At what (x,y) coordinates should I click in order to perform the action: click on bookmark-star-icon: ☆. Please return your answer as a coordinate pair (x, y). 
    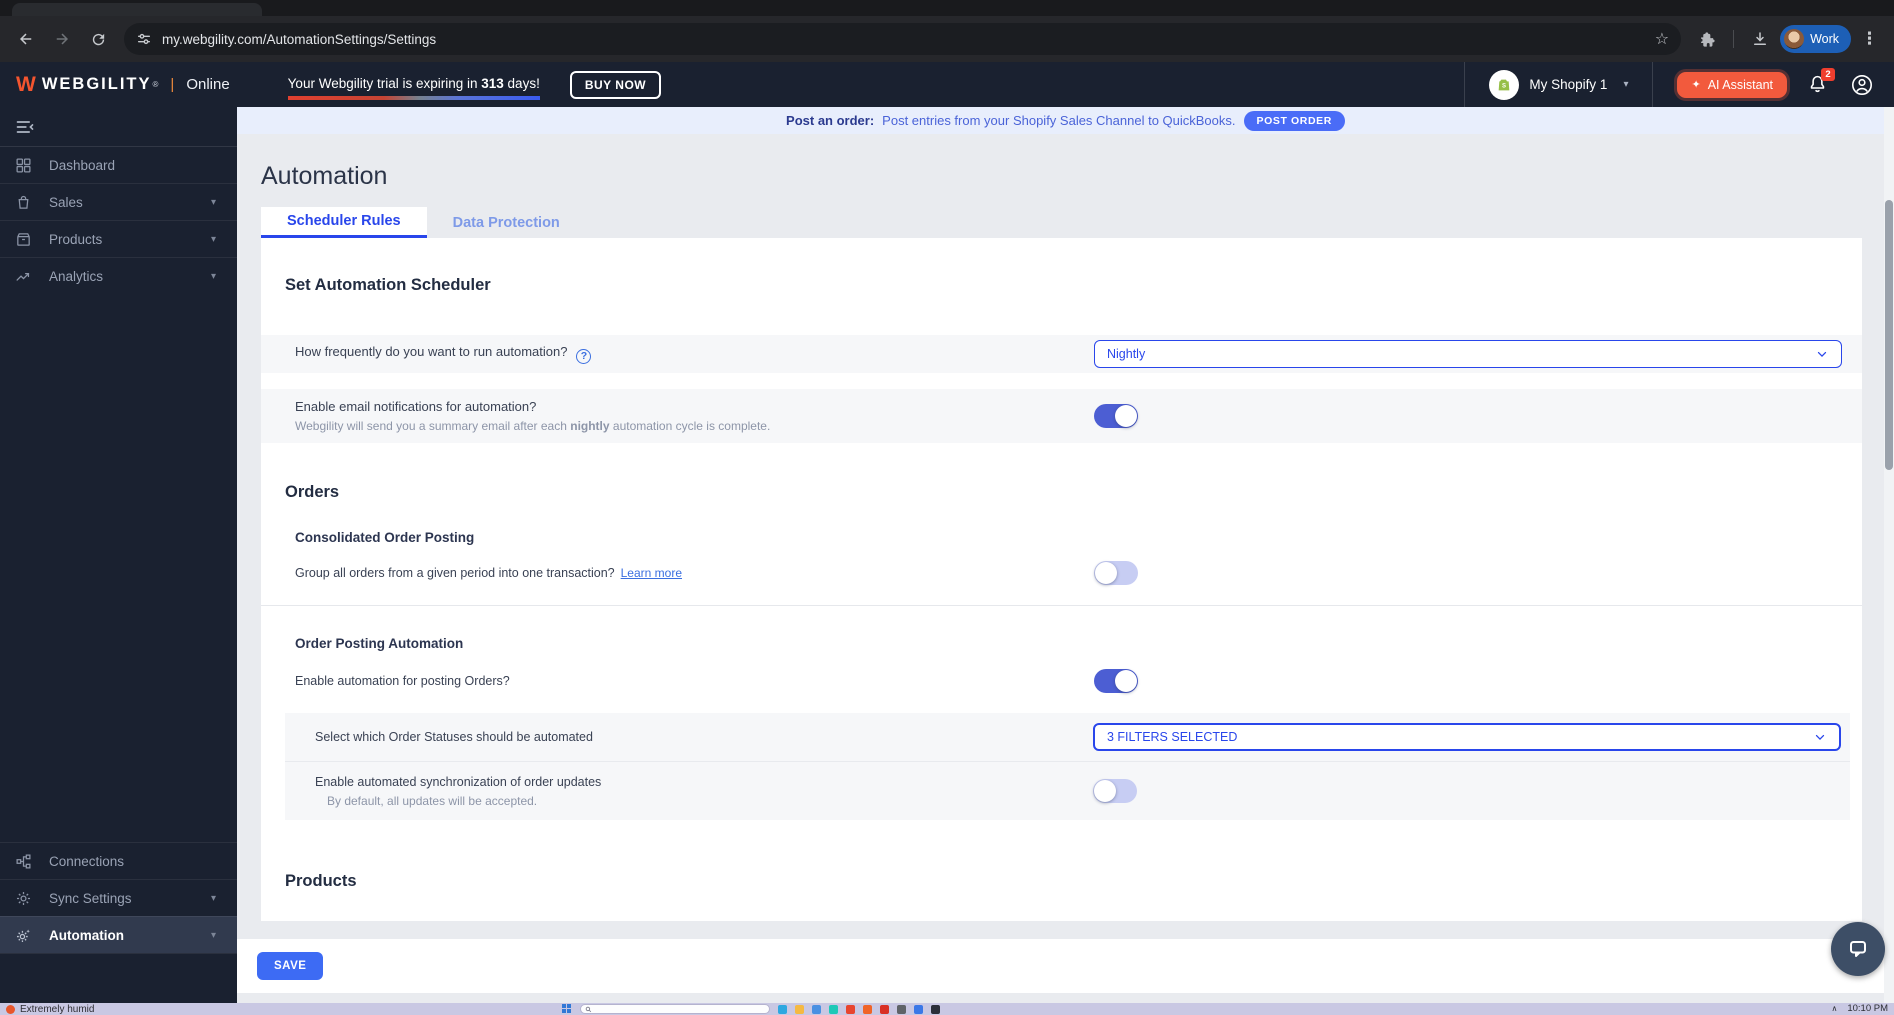
    Looking at the image, I should click on (1662, 39).